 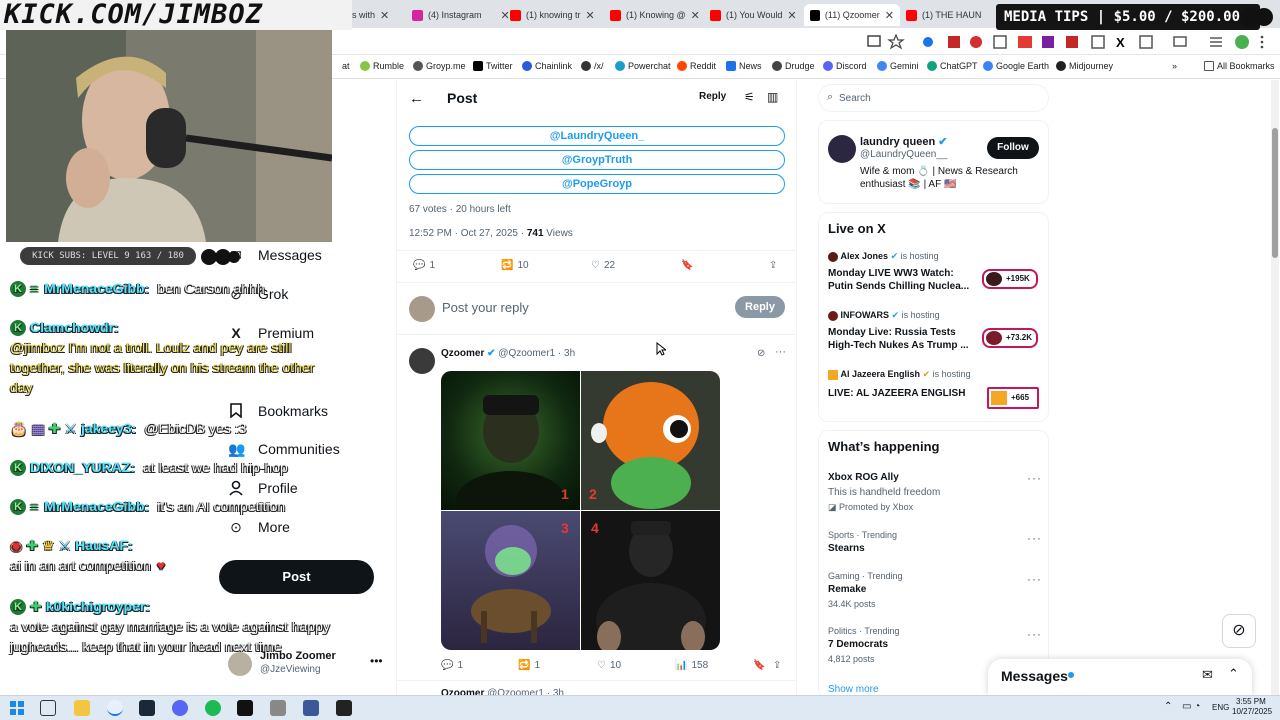 What do you see at coordinates (852, 15) in the screenshot?
I see `browser-tab-active: (11) Qzoomer ✕` at bounding box center [852, 15].